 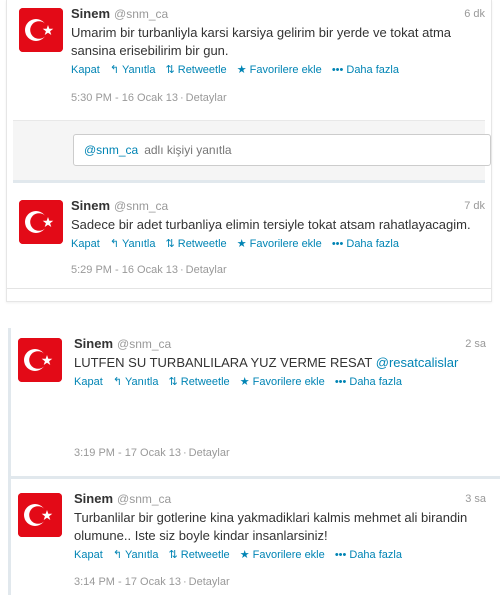 What do you see at coordinates (149, 270) in the screenshot?
I see `tweet-timestamp: 5:29 PM - 16 Ocak 13 · Detaylar` at bounding box center [149, 270].